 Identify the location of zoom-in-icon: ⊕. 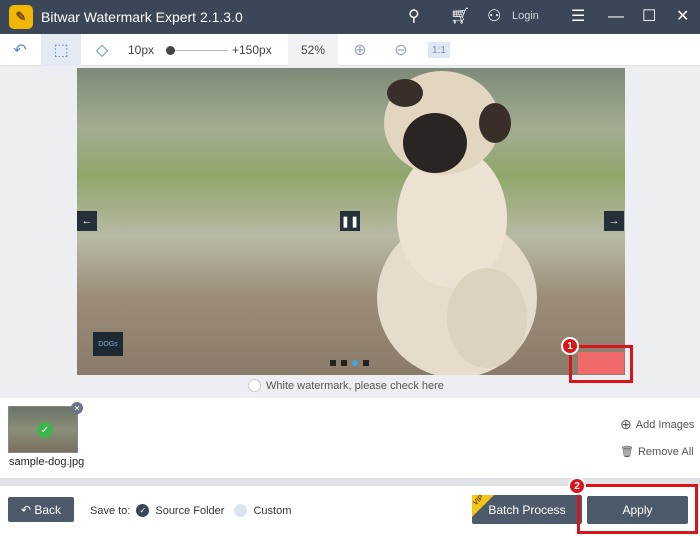
(360, 50).